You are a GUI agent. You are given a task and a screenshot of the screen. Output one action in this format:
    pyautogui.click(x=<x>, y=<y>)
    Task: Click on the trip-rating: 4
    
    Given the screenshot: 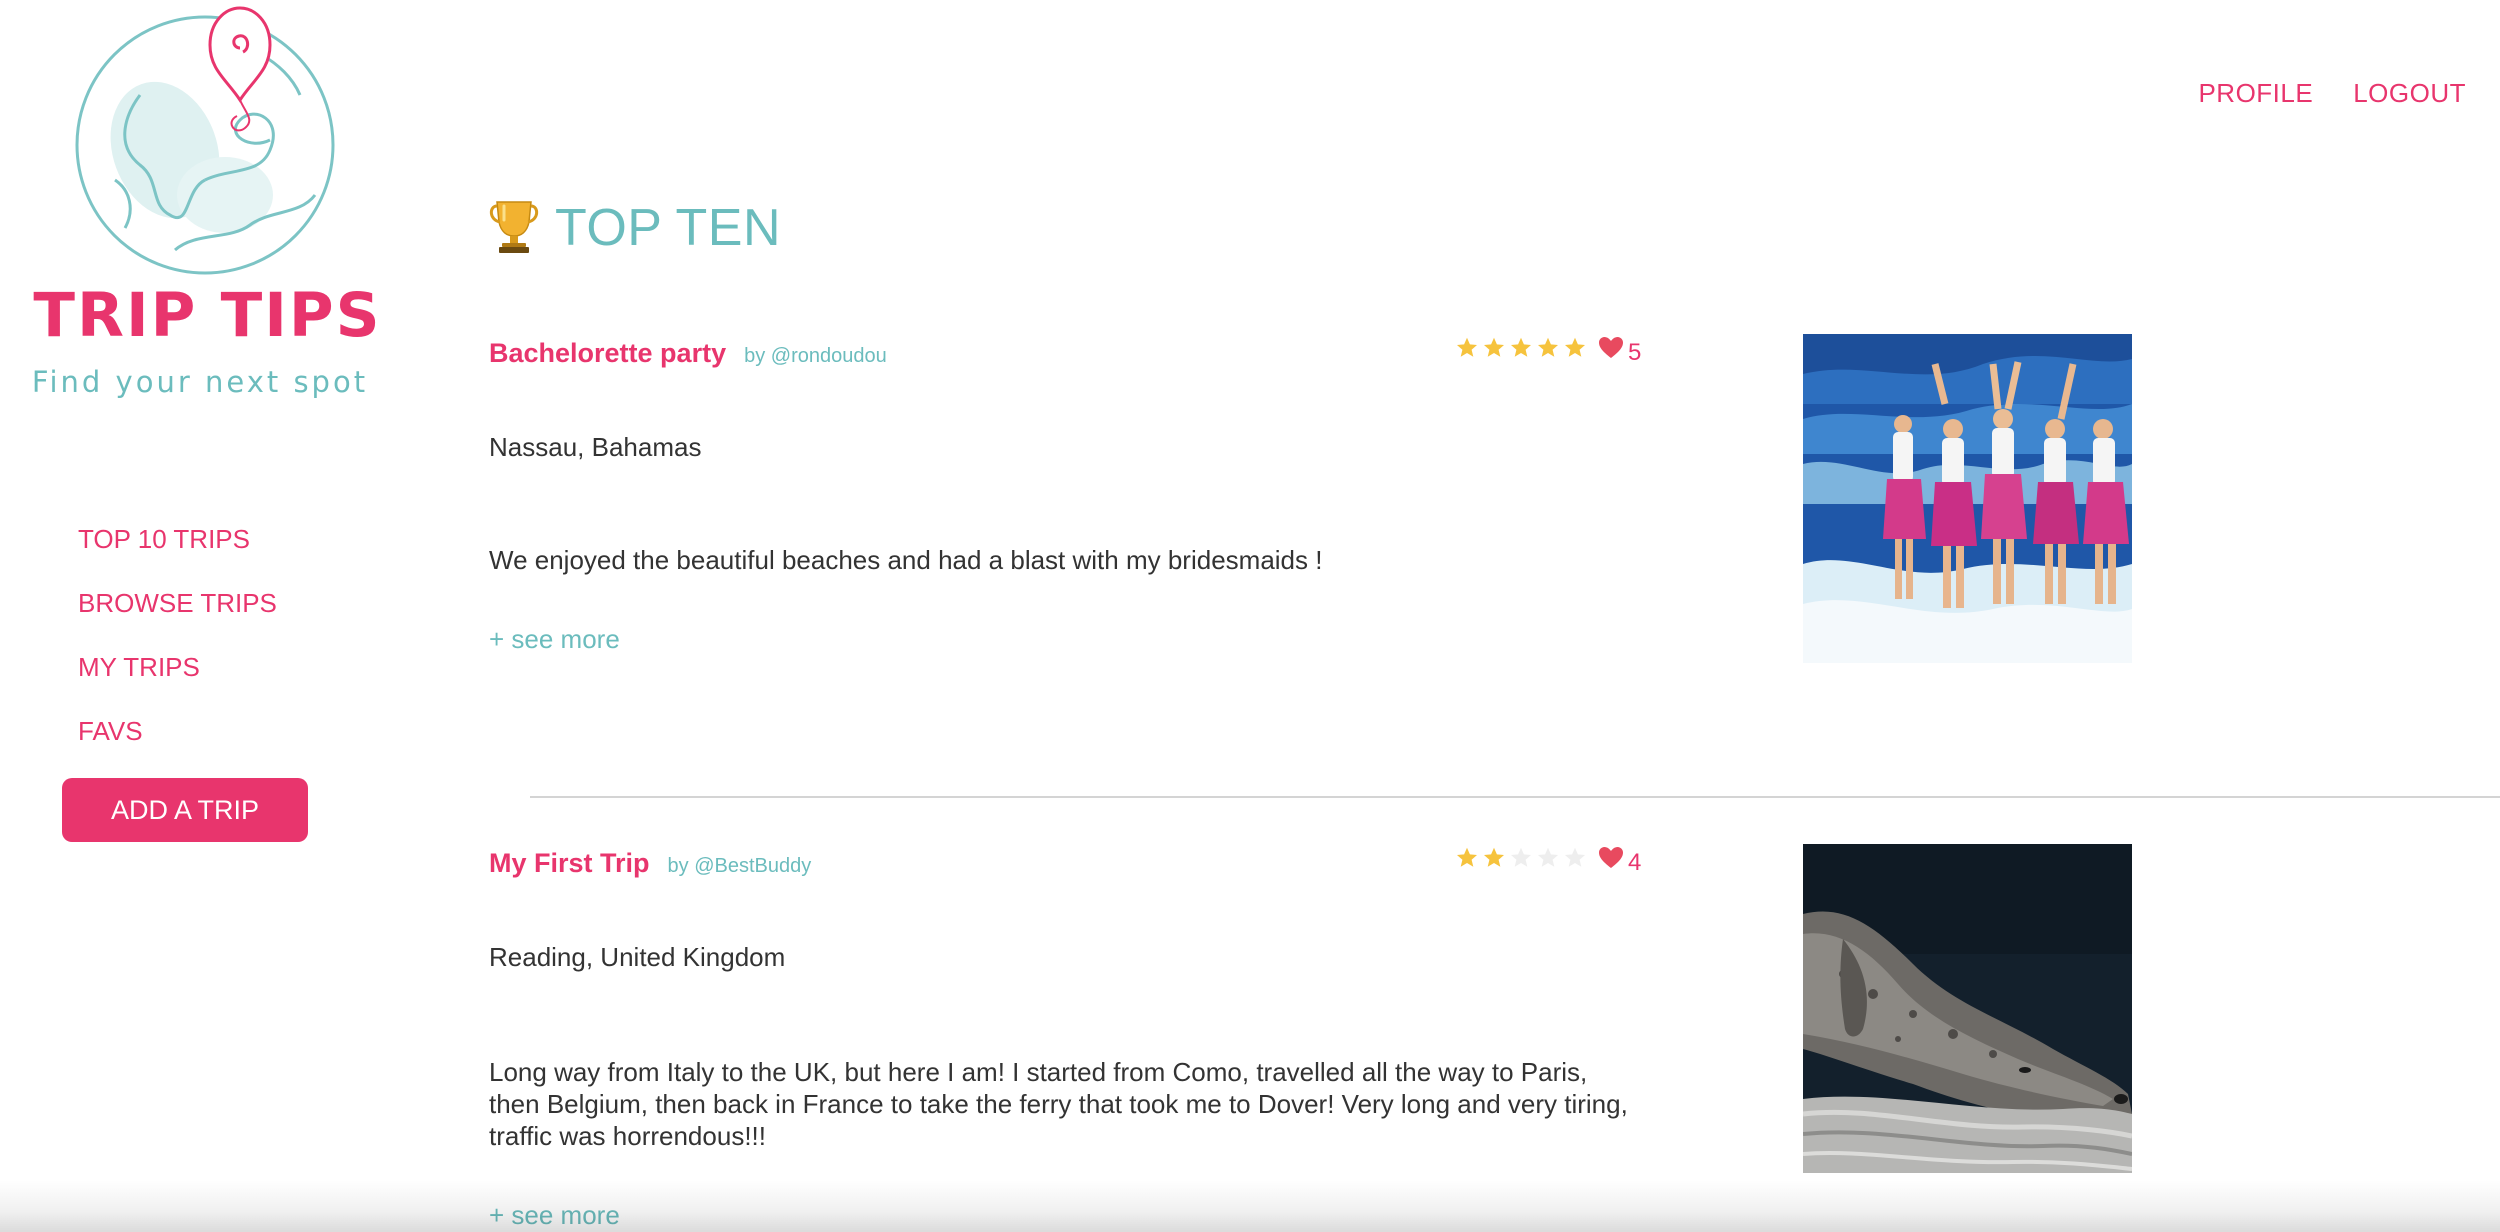 What is the action you would take?
    pyautogui.click(x=1548, y=860)
    